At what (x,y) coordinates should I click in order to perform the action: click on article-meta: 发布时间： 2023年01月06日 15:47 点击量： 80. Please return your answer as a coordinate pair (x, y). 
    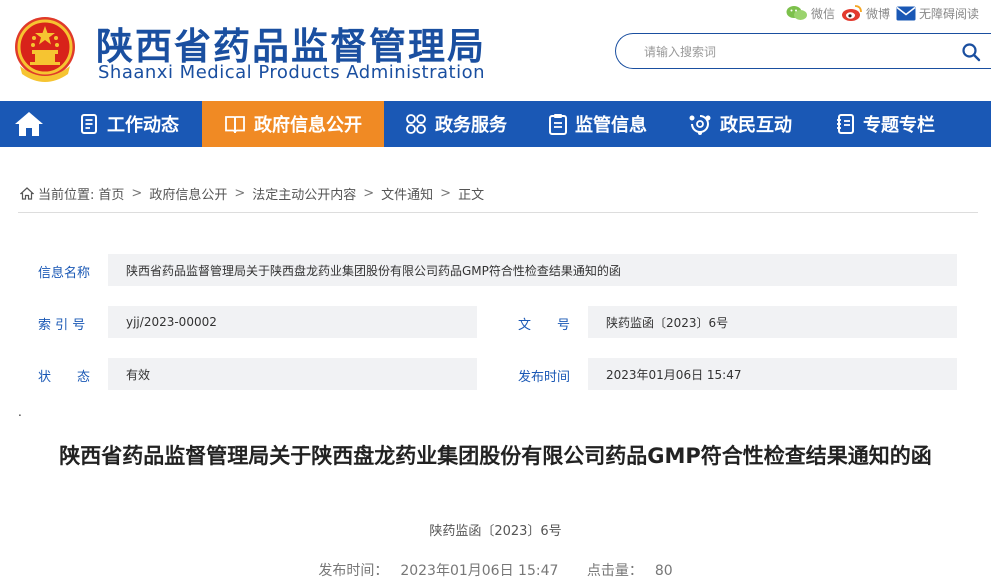
    Looking at the image, I should click on (495, 570).